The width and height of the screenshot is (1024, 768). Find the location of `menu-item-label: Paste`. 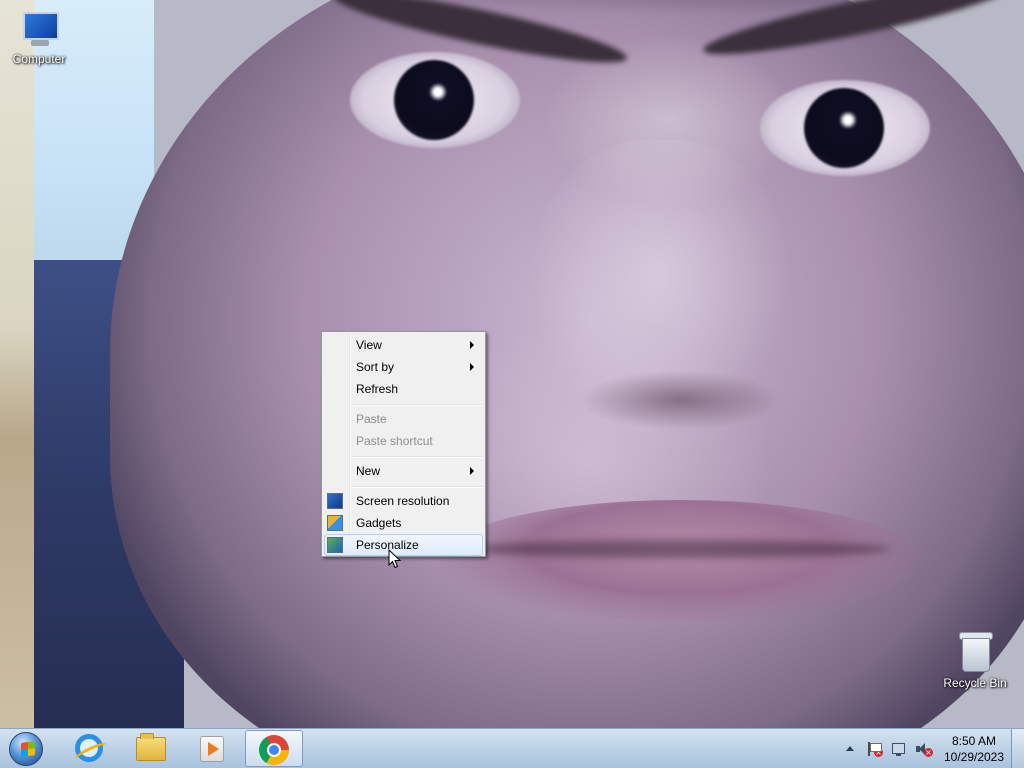

menu-item-label: Paste is located at coordinates (371, 419).